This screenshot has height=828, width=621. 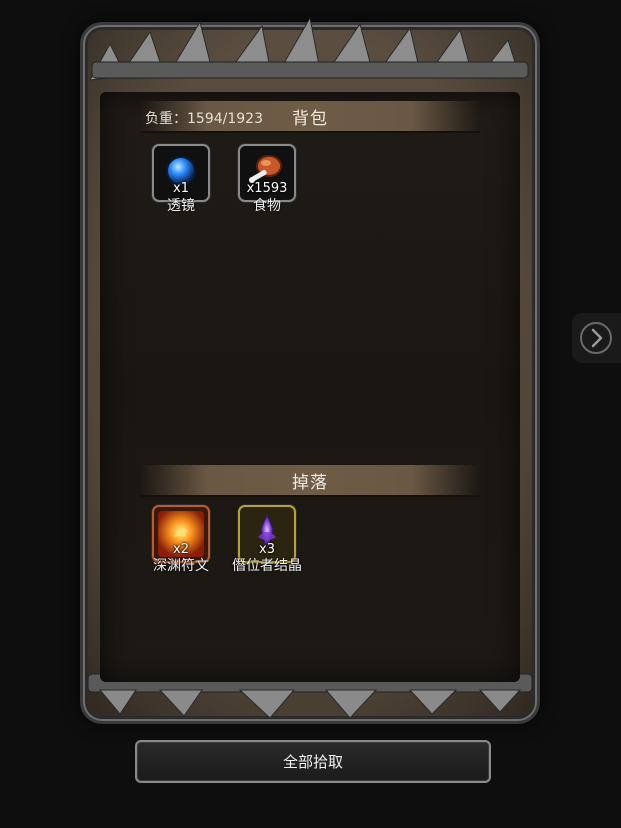 I want to click on item-name: 僭位者结晶, so click(x=267, y=566).